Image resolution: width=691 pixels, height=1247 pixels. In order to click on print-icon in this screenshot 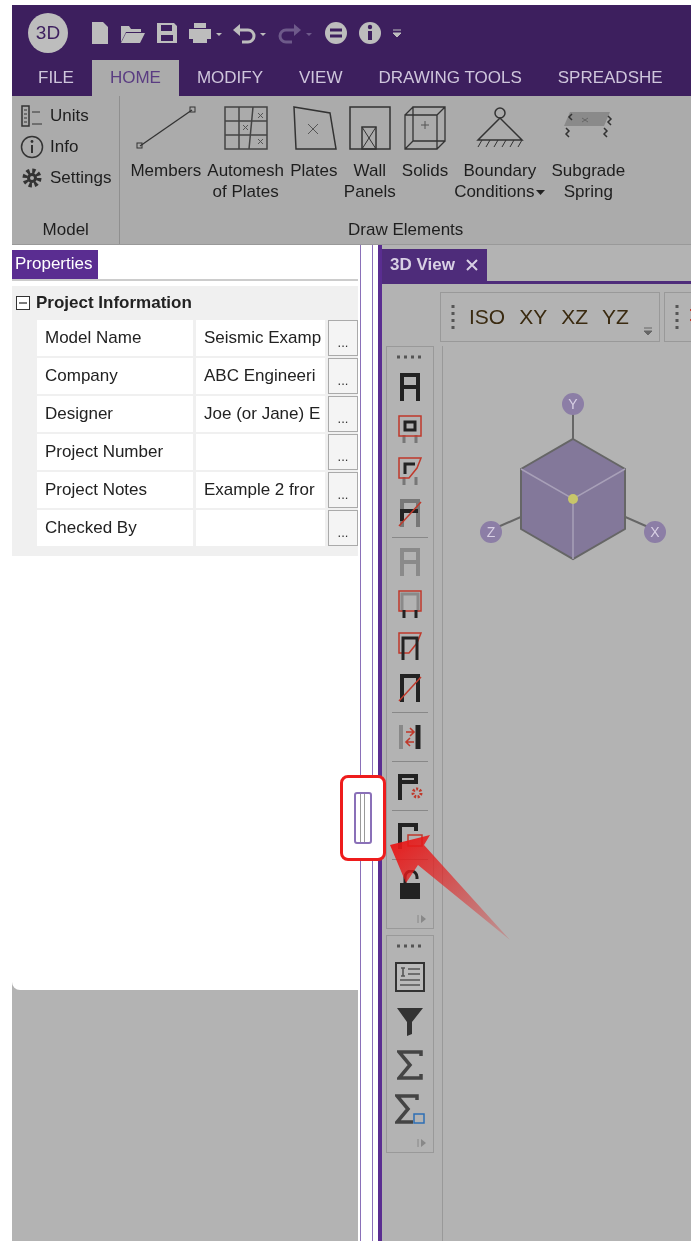, I will do `click(205, 32)`.